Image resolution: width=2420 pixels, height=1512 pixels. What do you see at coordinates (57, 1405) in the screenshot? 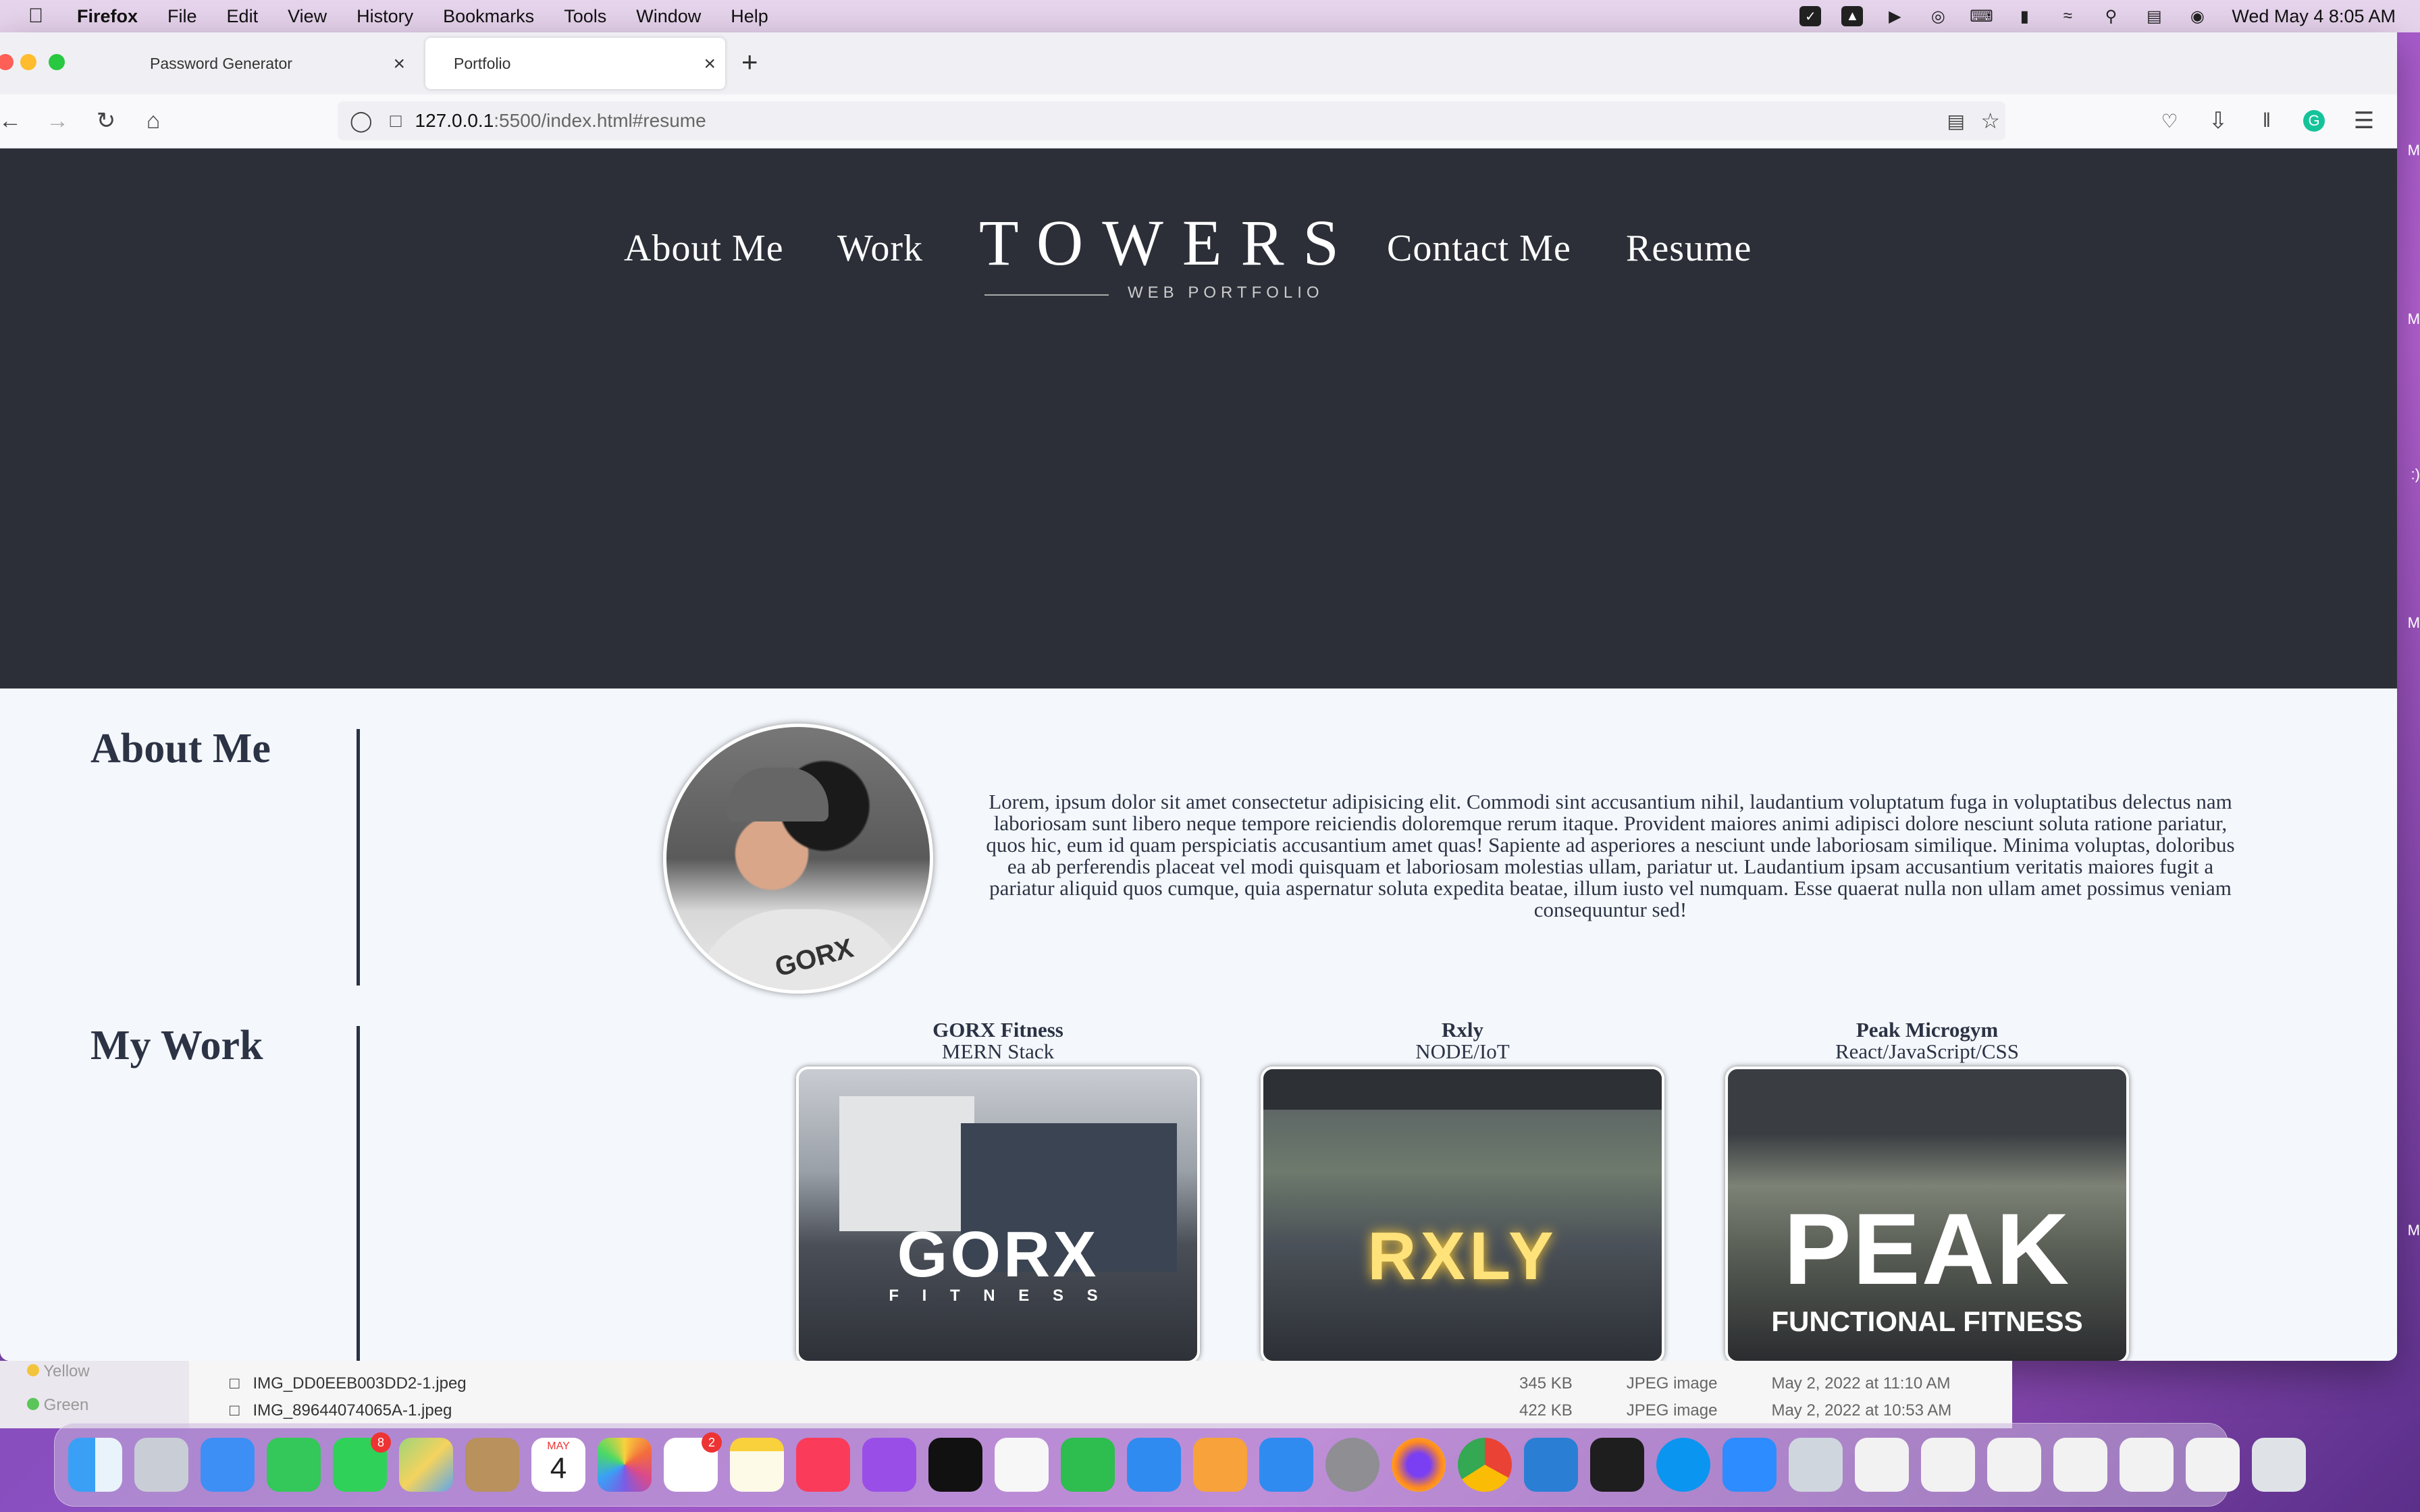
I see `tag-green: Green` at bounding box center [57, 1405].